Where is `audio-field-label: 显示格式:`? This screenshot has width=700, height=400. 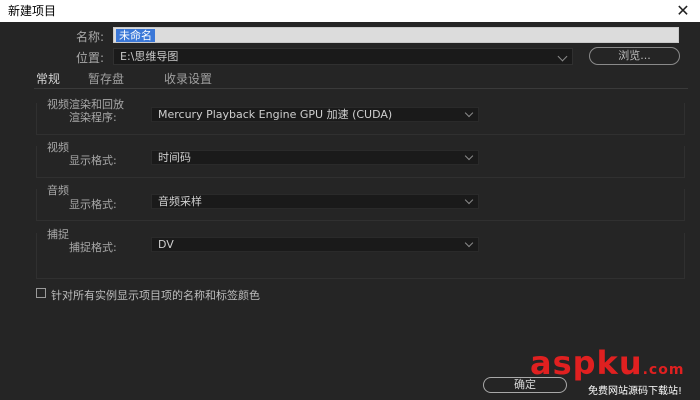
audio-field-label: 显示格式: is located at coordinates (93, 204).